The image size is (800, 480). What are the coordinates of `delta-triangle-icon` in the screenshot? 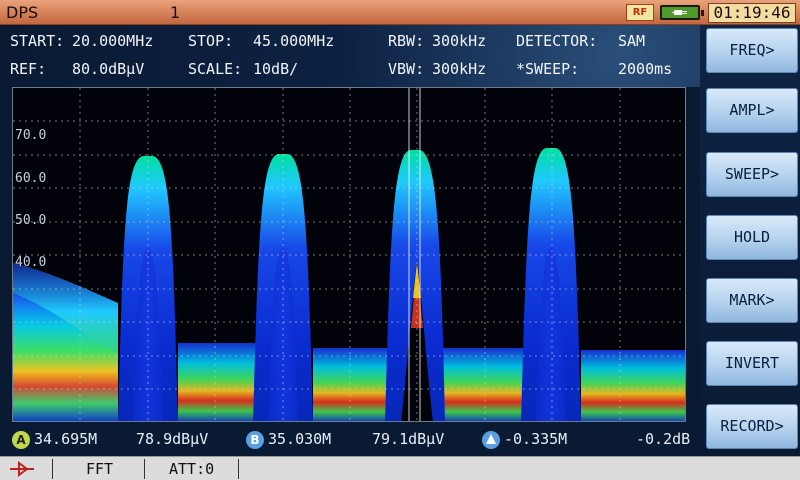 It's located at (491, 440).